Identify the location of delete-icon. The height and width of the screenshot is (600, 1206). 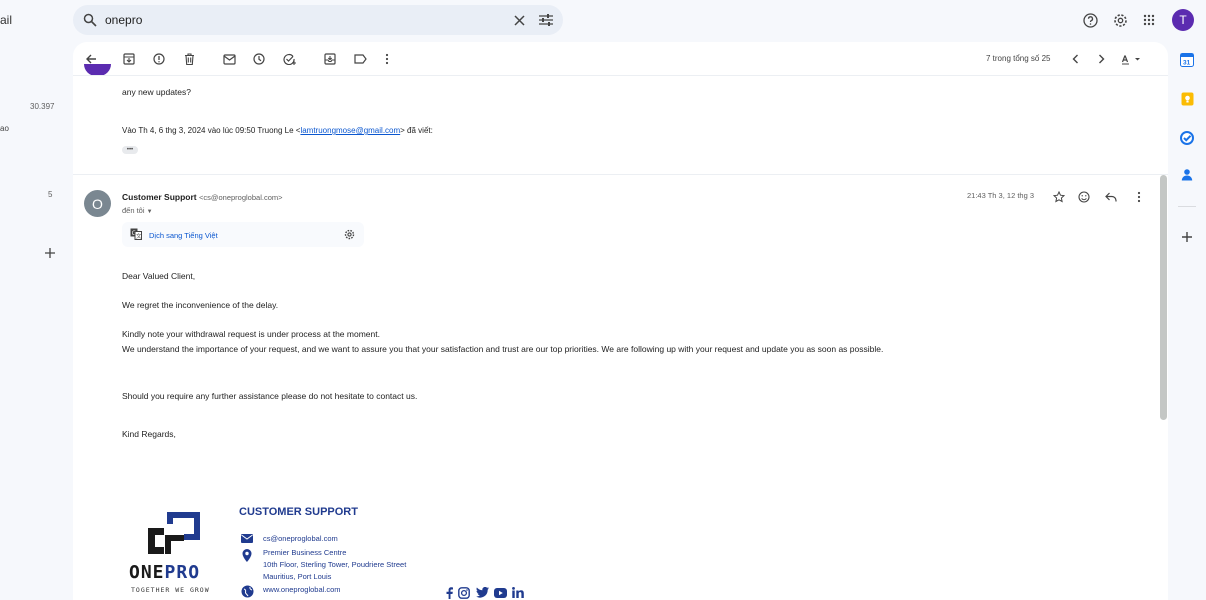
(189, 59).